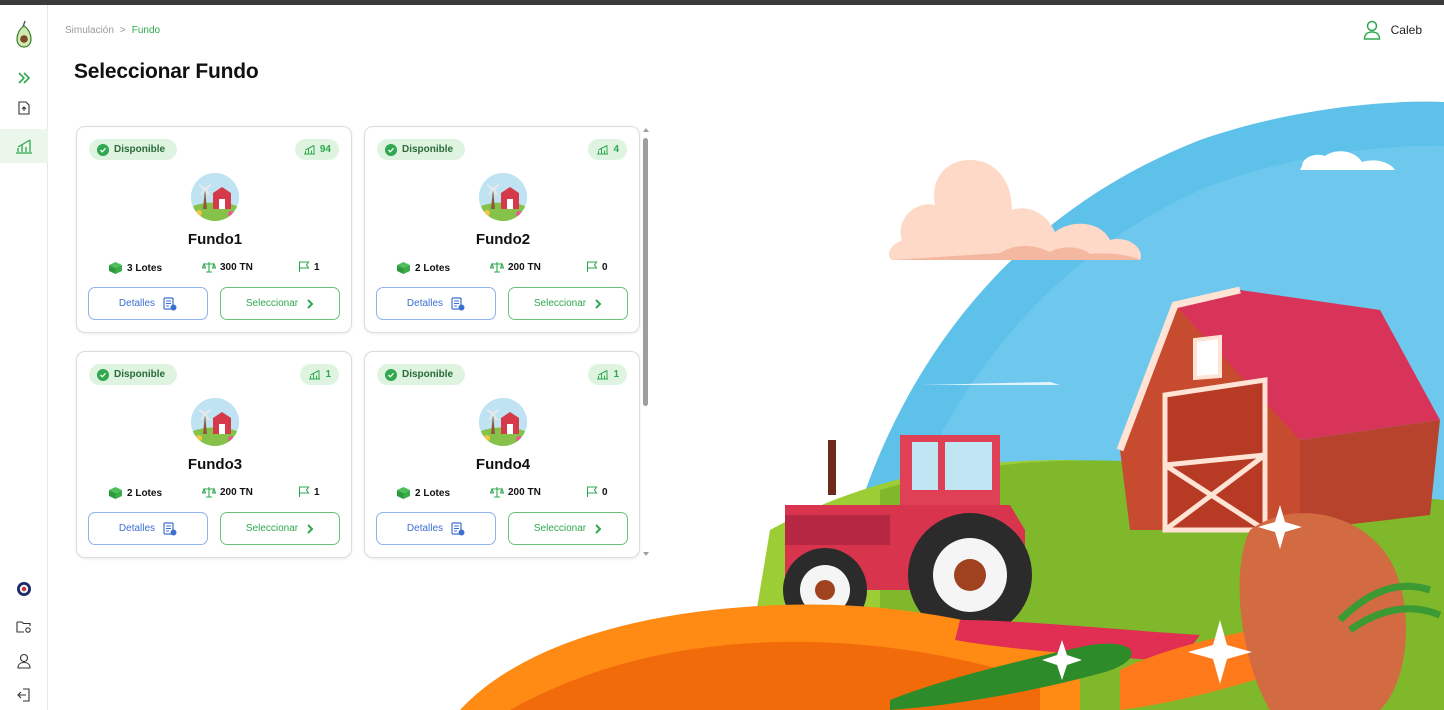 Image resolution: width=1444 pixels, height=710 pixels. I want to click on lotes-stat: 3 Lotes, so click(135, 268).